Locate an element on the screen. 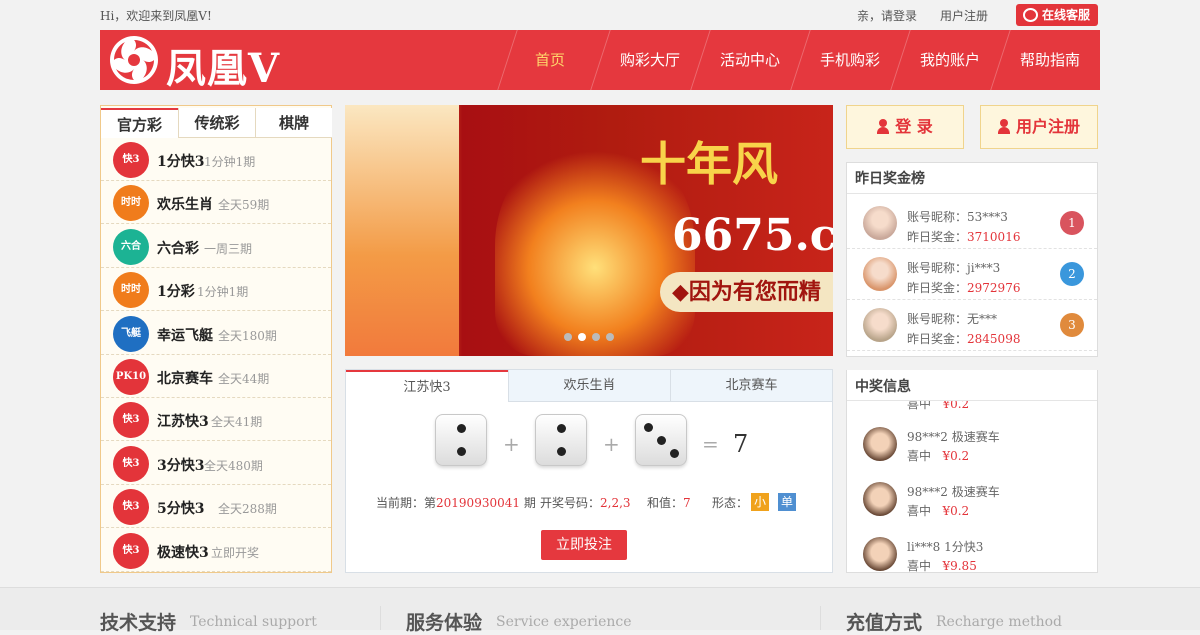 Image resolution: width=1200 pixels, height=635 pixels. register-link: 用户注册 is located at coordinates (964, 15).